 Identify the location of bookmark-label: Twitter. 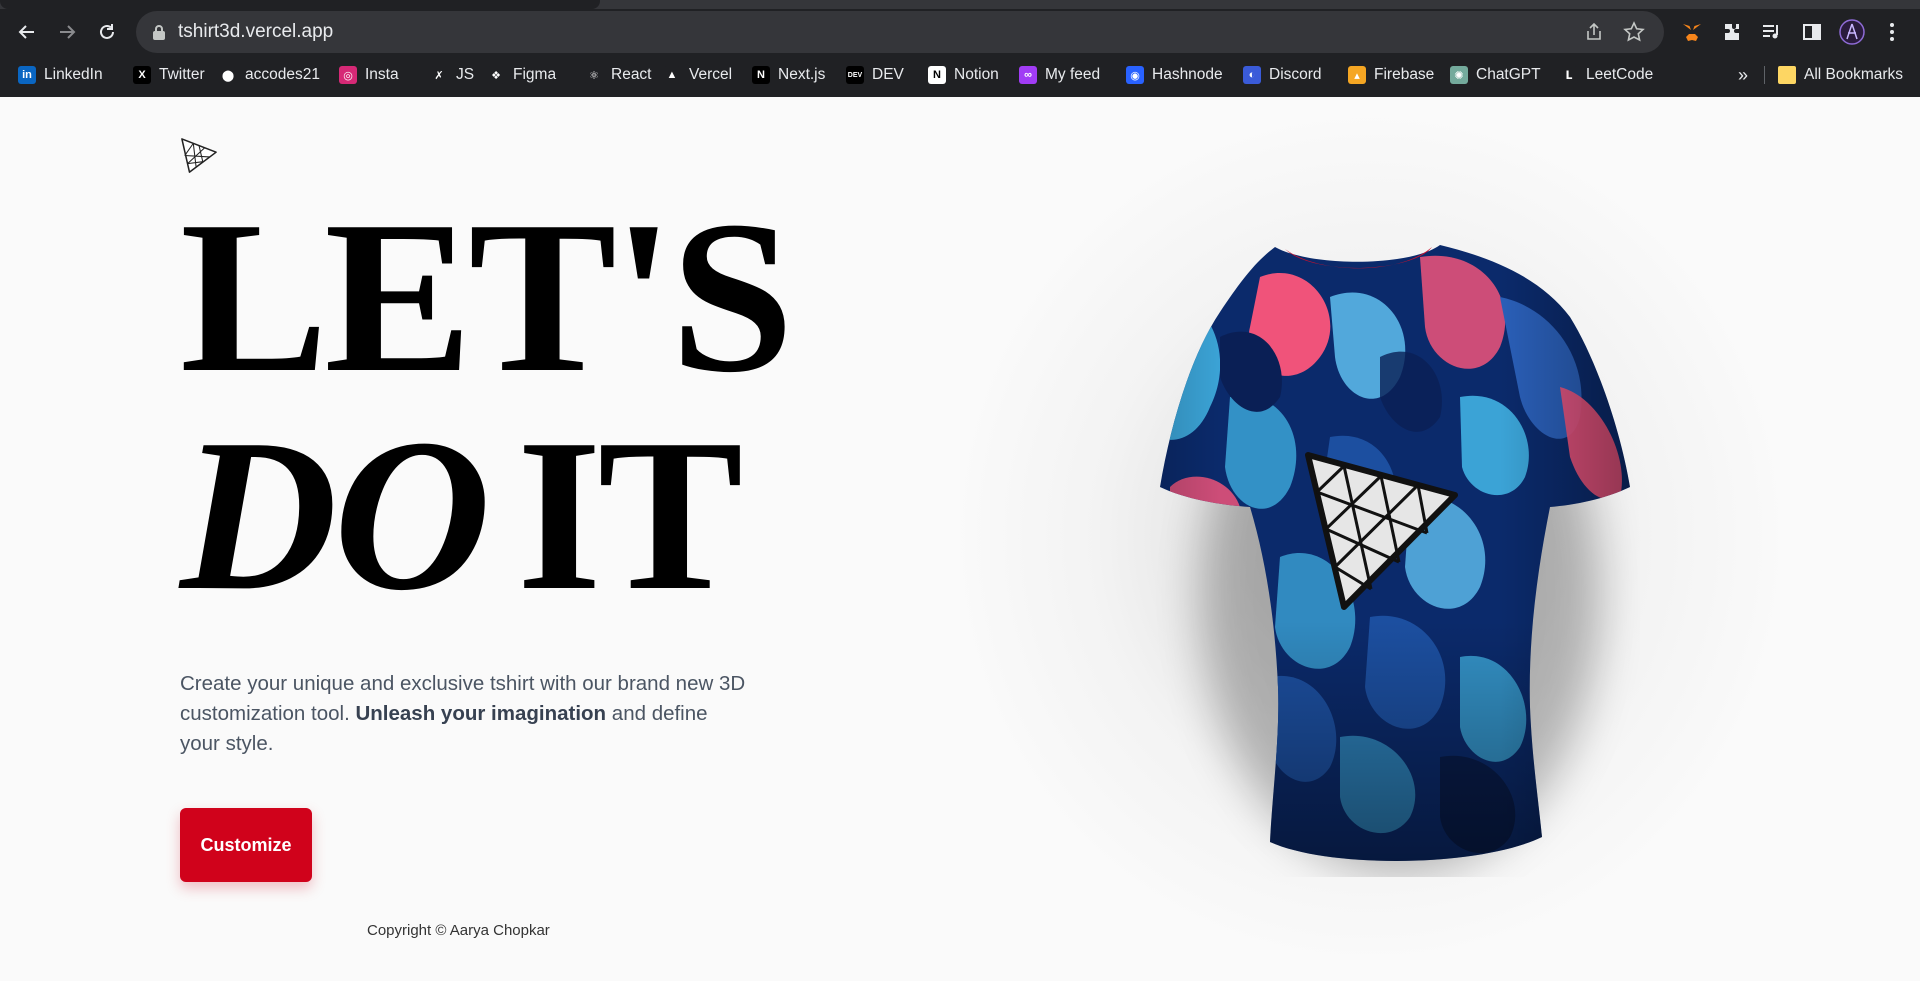
(182, 74).